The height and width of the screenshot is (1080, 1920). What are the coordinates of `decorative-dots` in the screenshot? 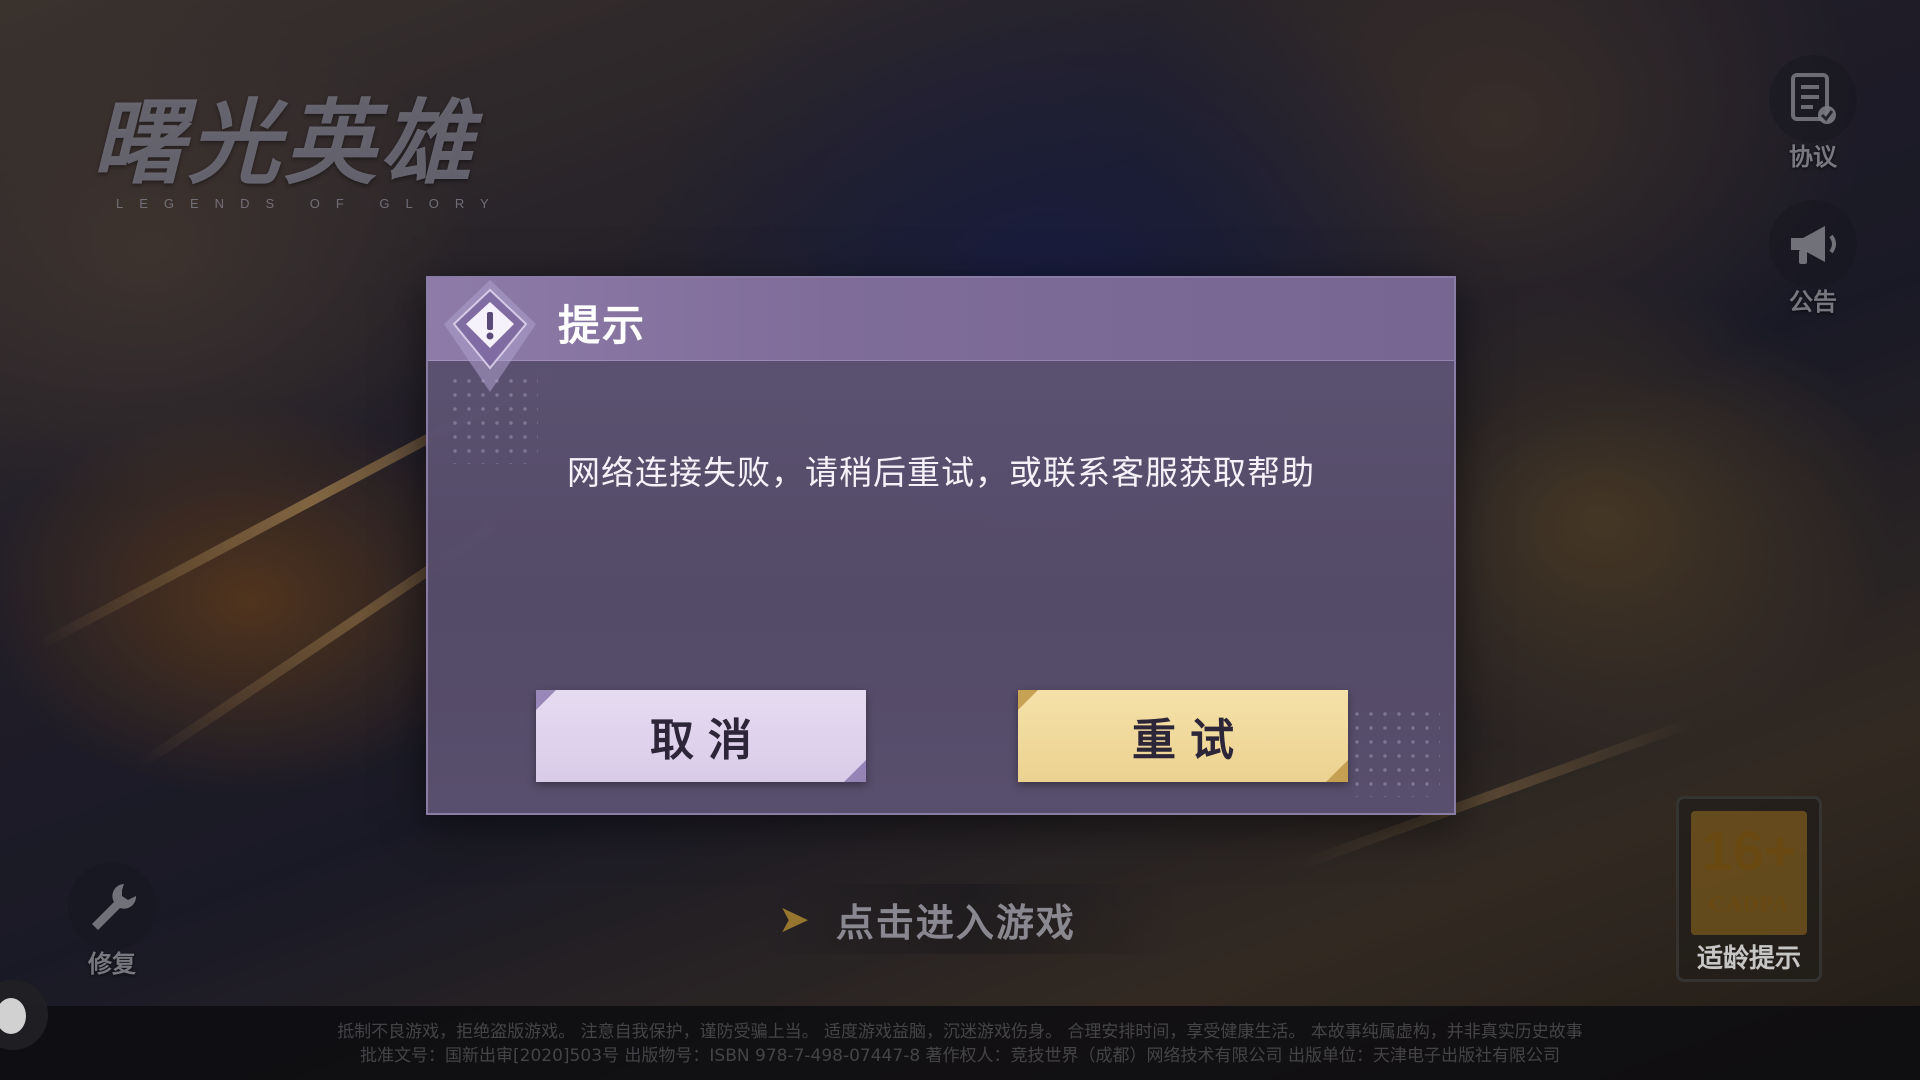 It's located at (1395, 752).